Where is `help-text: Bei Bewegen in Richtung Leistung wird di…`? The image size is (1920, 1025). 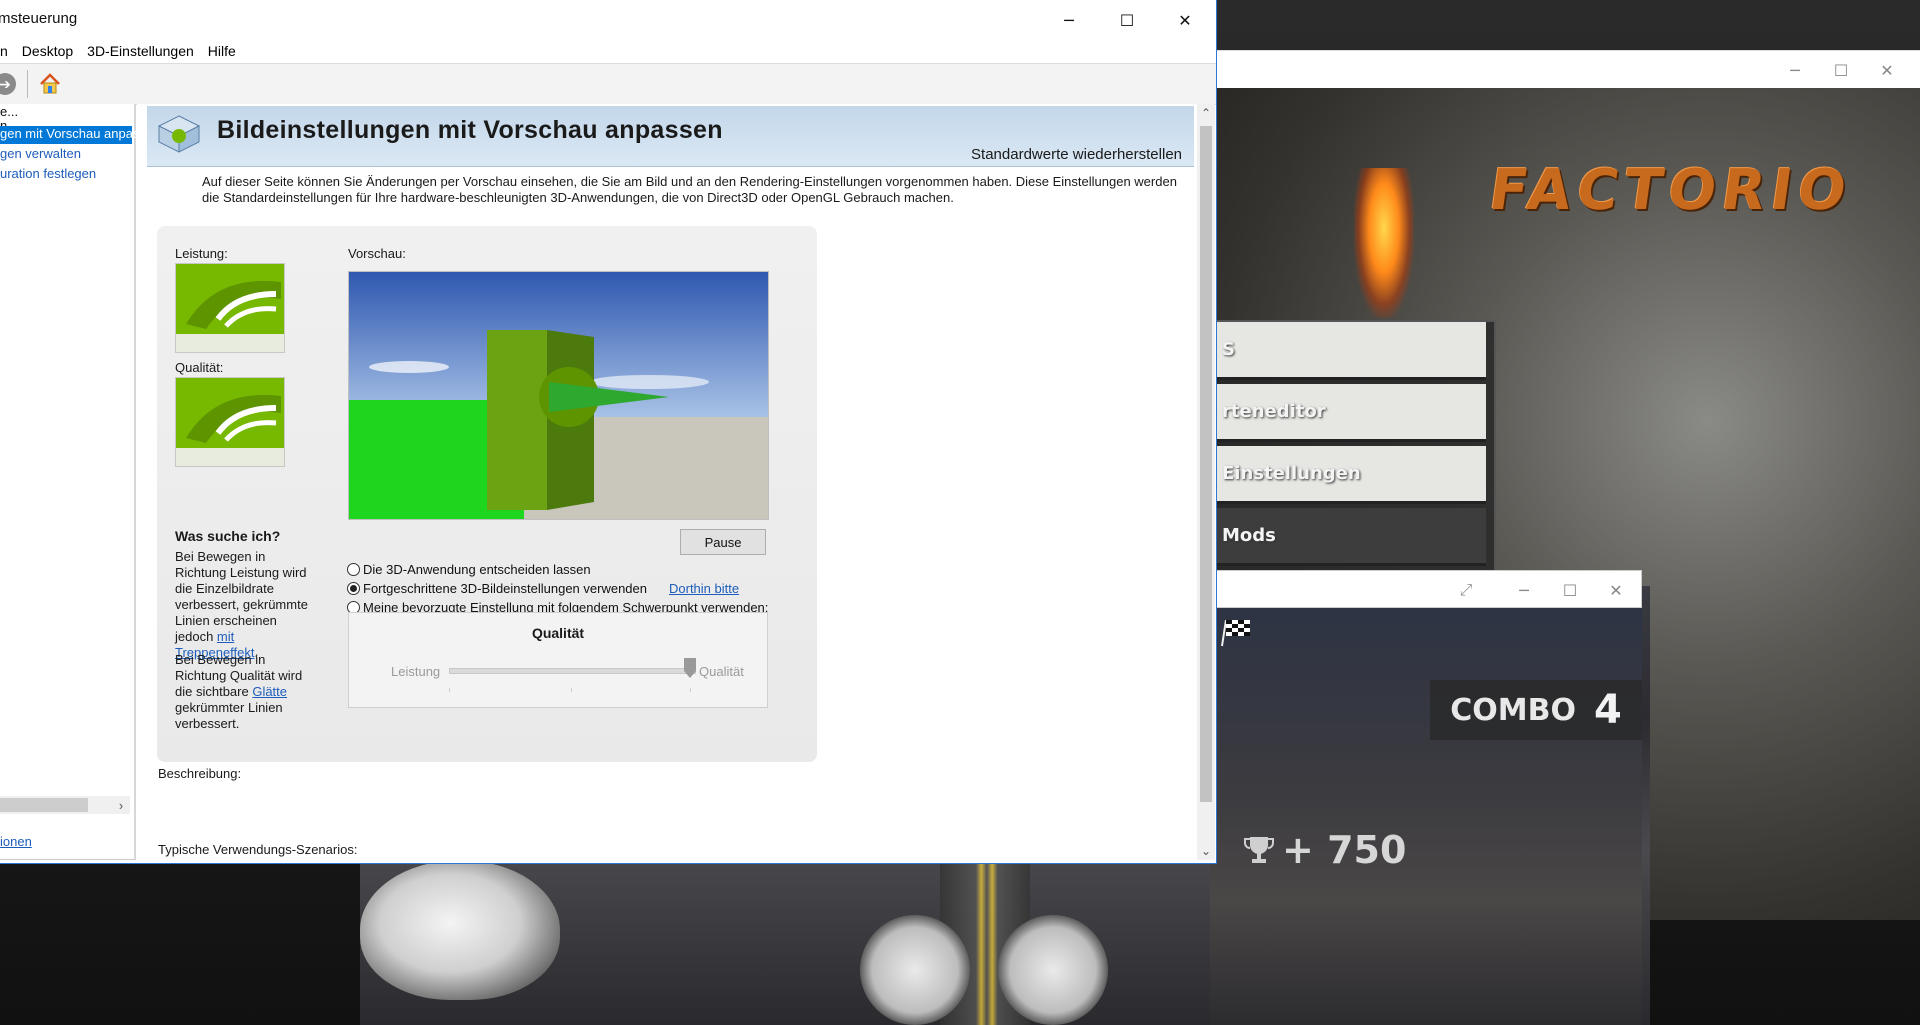 help-text: Bei Bewegen in Richtung Leistung wird di… is located at coordinates (241, 596).